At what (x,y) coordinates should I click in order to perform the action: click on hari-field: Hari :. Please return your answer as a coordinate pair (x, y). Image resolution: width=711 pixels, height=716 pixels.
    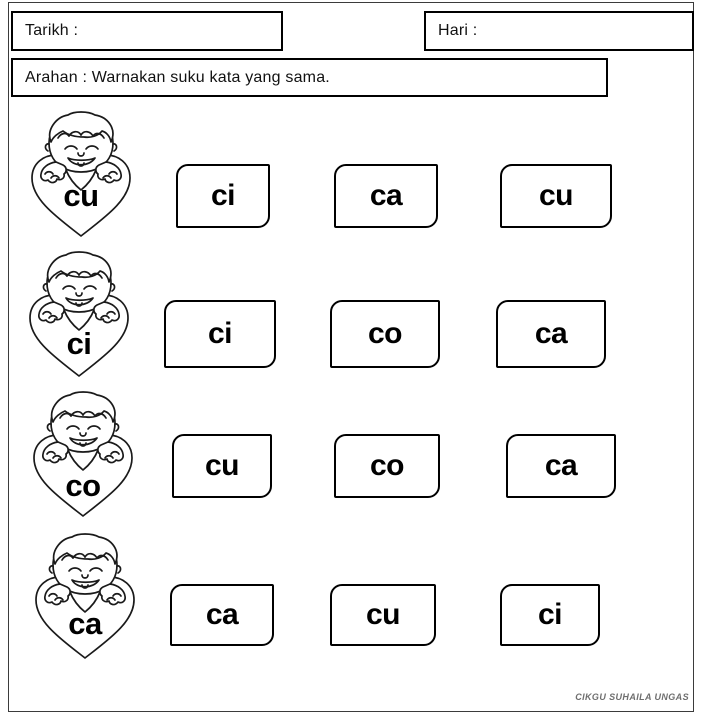
    Looking at the image, I should click on (559, 31).